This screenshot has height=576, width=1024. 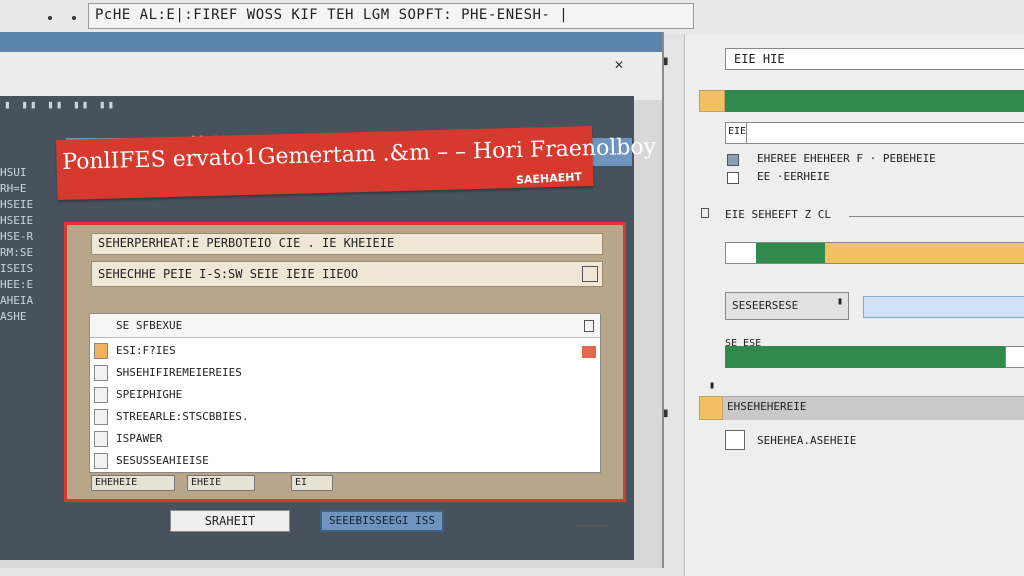 What do you see at coordinates (590, 274) in the screenshot?
I see `expand-icon` at bounding box center [590, 274].